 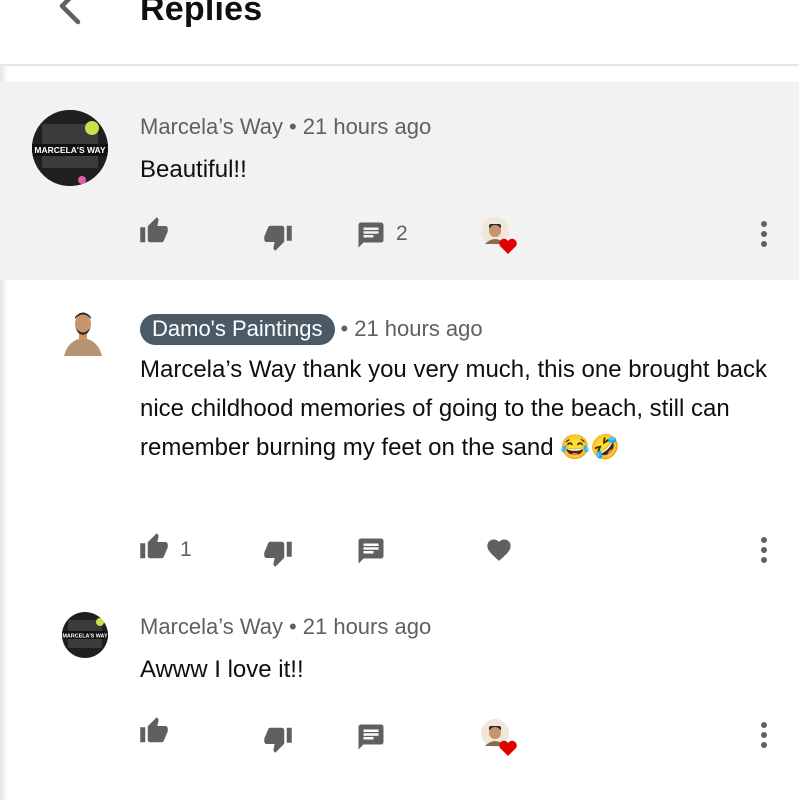 I want to click on back-button, so click(x=70, y=17).